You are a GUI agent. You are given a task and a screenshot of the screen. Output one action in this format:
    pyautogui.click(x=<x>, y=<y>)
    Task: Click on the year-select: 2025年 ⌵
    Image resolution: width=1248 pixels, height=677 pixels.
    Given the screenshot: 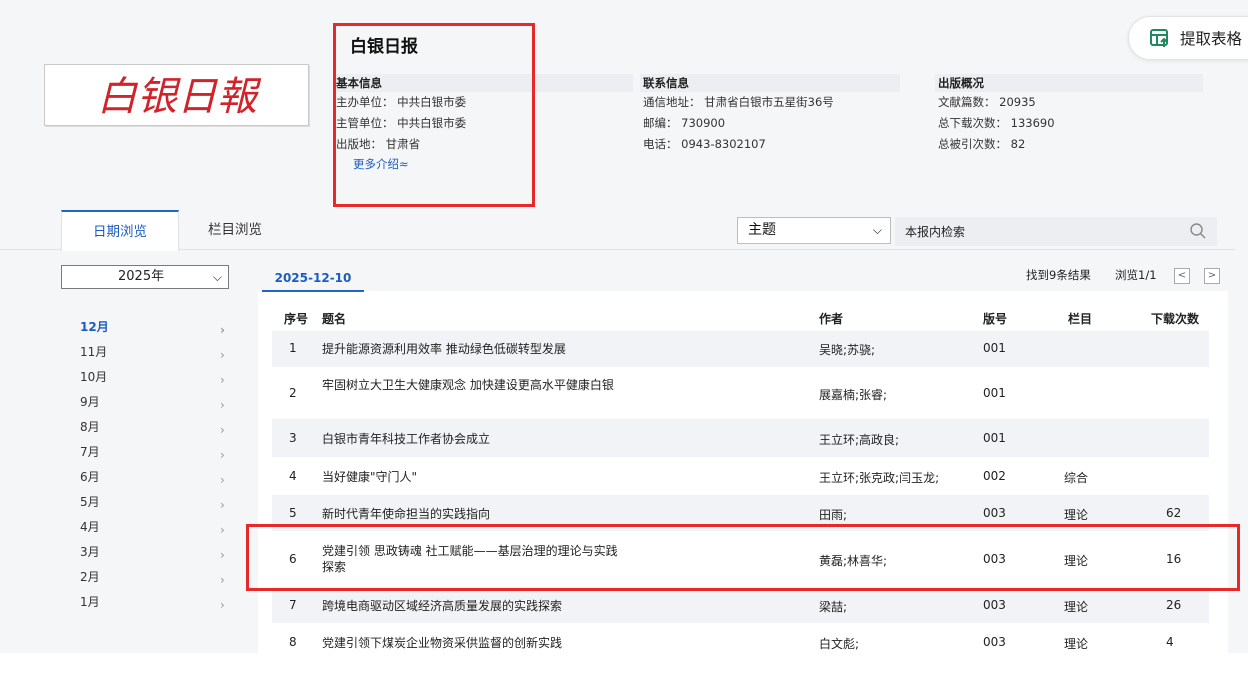 What is the action you would take?
    pyautogui.click(x=145, y=277)
    